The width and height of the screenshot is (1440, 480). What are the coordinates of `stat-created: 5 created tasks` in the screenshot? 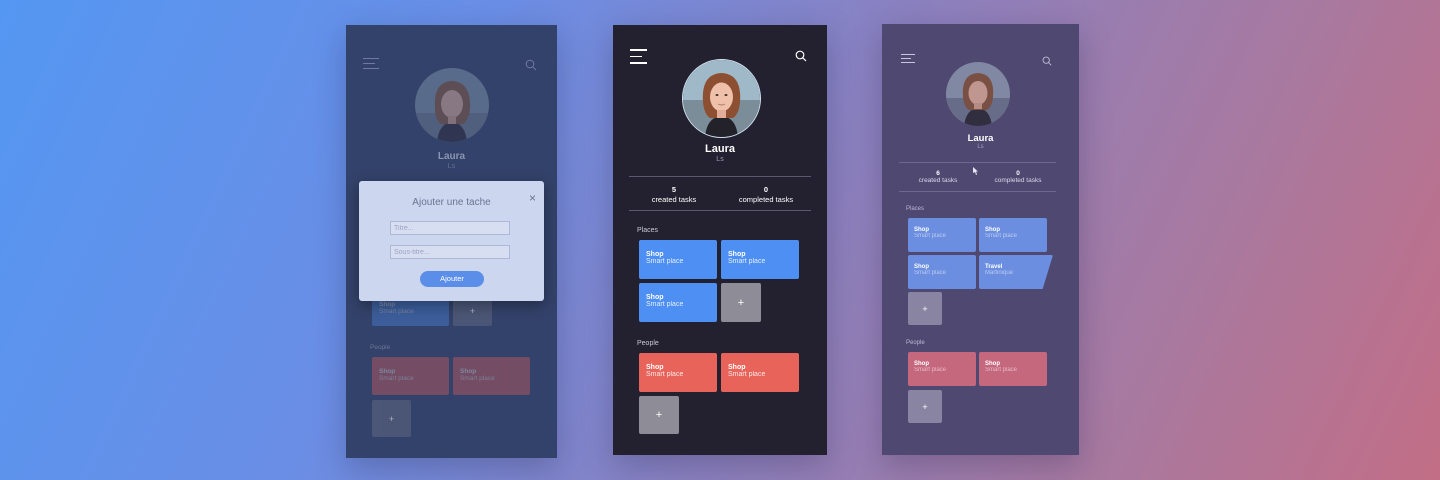 It's located at (674, 194).